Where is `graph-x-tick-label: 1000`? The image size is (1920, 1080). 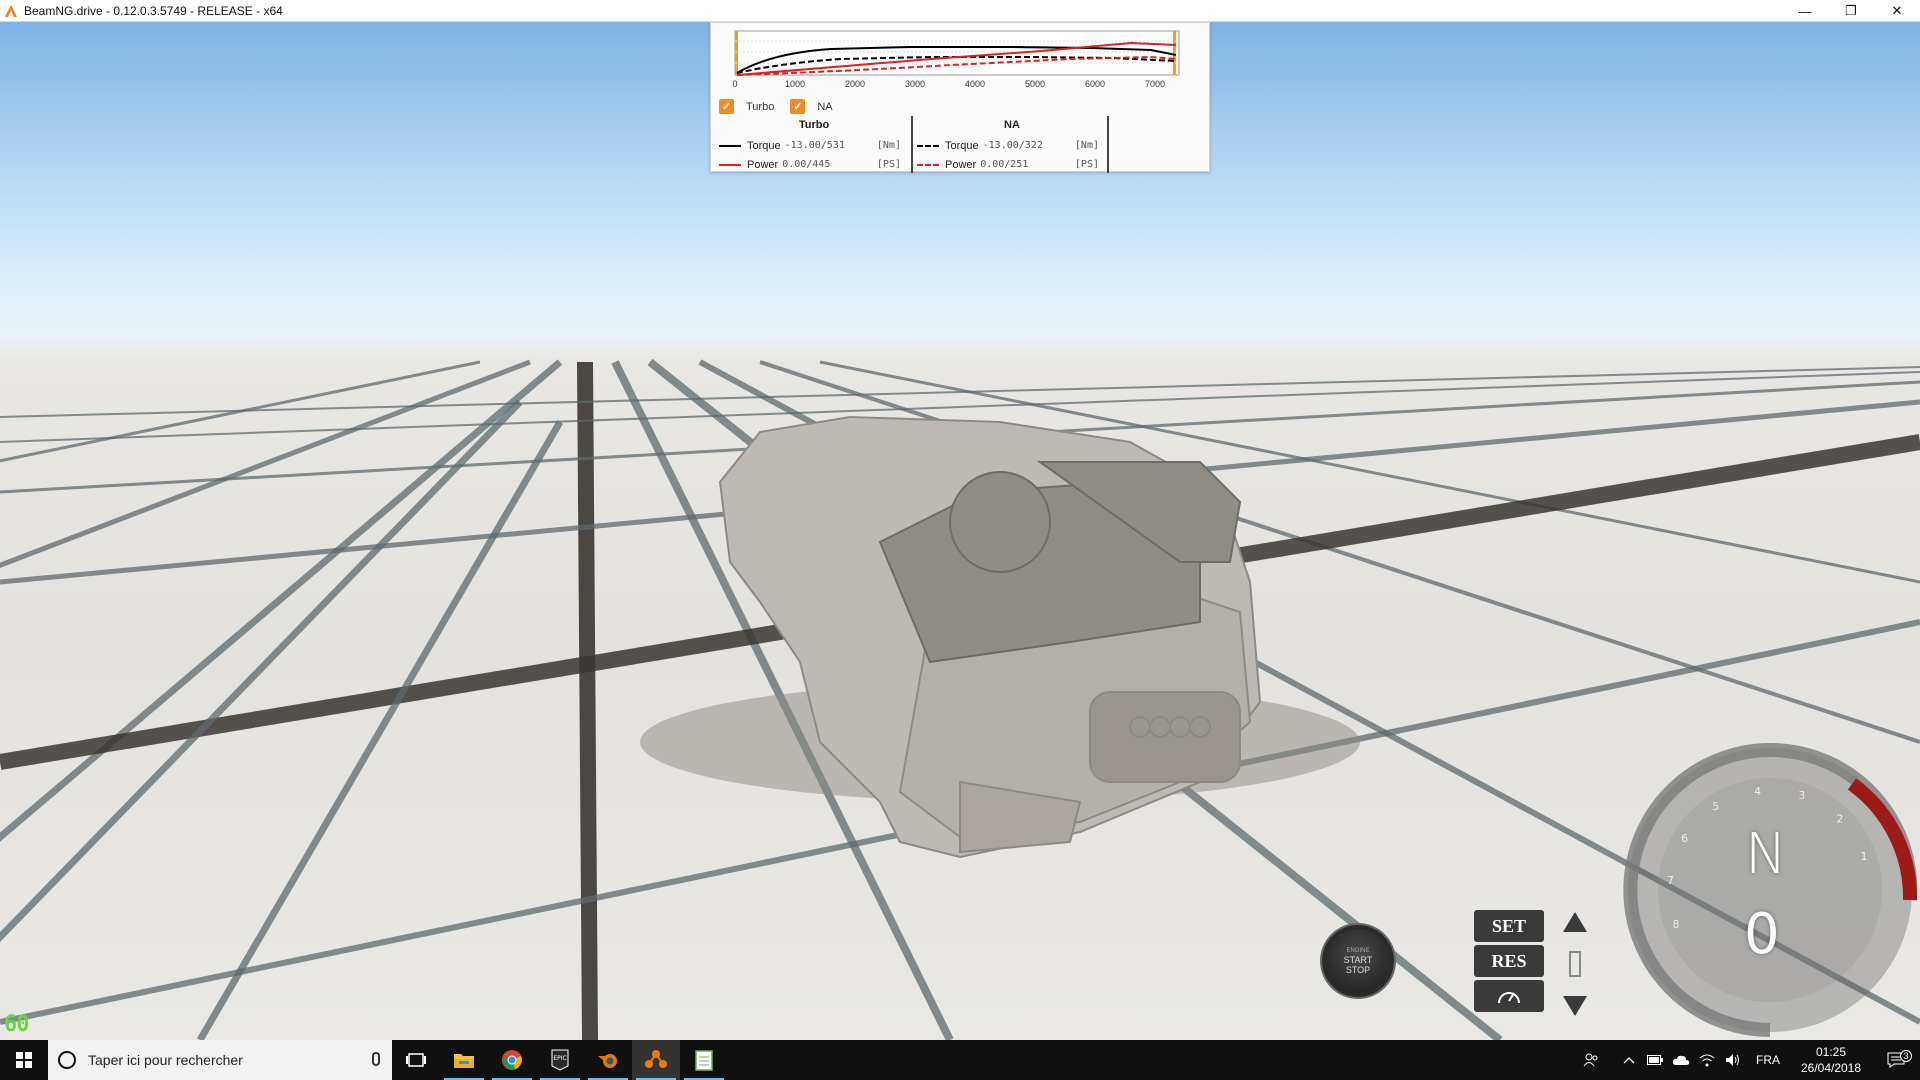
graph-x-tick-label: 1000 is located at coordinates (795, 84).